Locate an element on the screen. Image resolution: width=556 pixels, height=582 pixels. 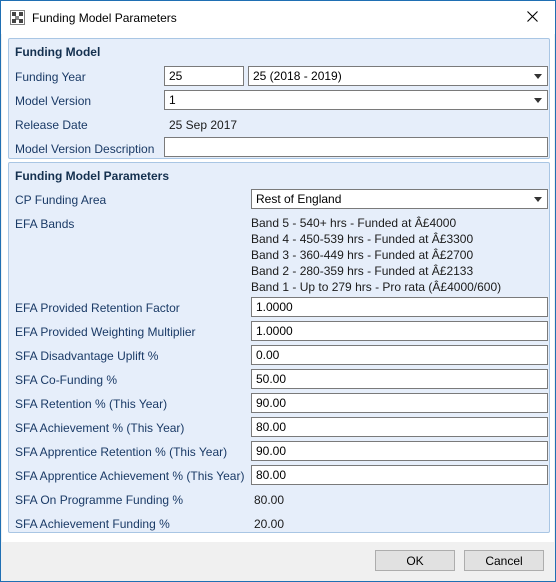
sfa-co-funding-input: 50.00 is located at coordinates (399, 379).